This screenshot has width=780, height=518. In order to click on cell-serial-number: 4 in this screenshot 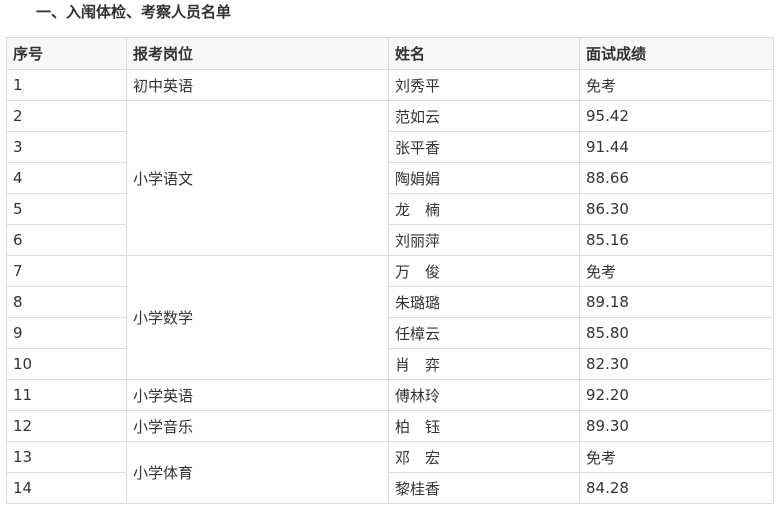, I will do `click(66, 178)`.